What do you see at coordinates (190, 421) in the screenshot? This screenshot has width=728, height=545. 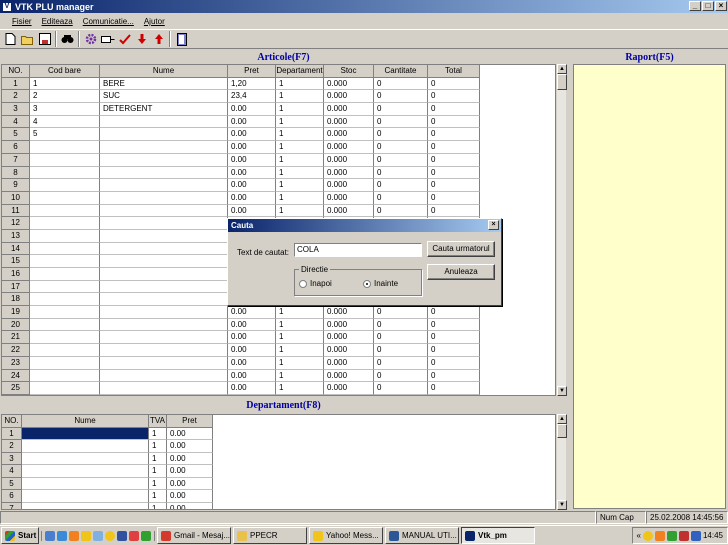 I see `column-header-3: Pret` at bounding box center [190, 421].